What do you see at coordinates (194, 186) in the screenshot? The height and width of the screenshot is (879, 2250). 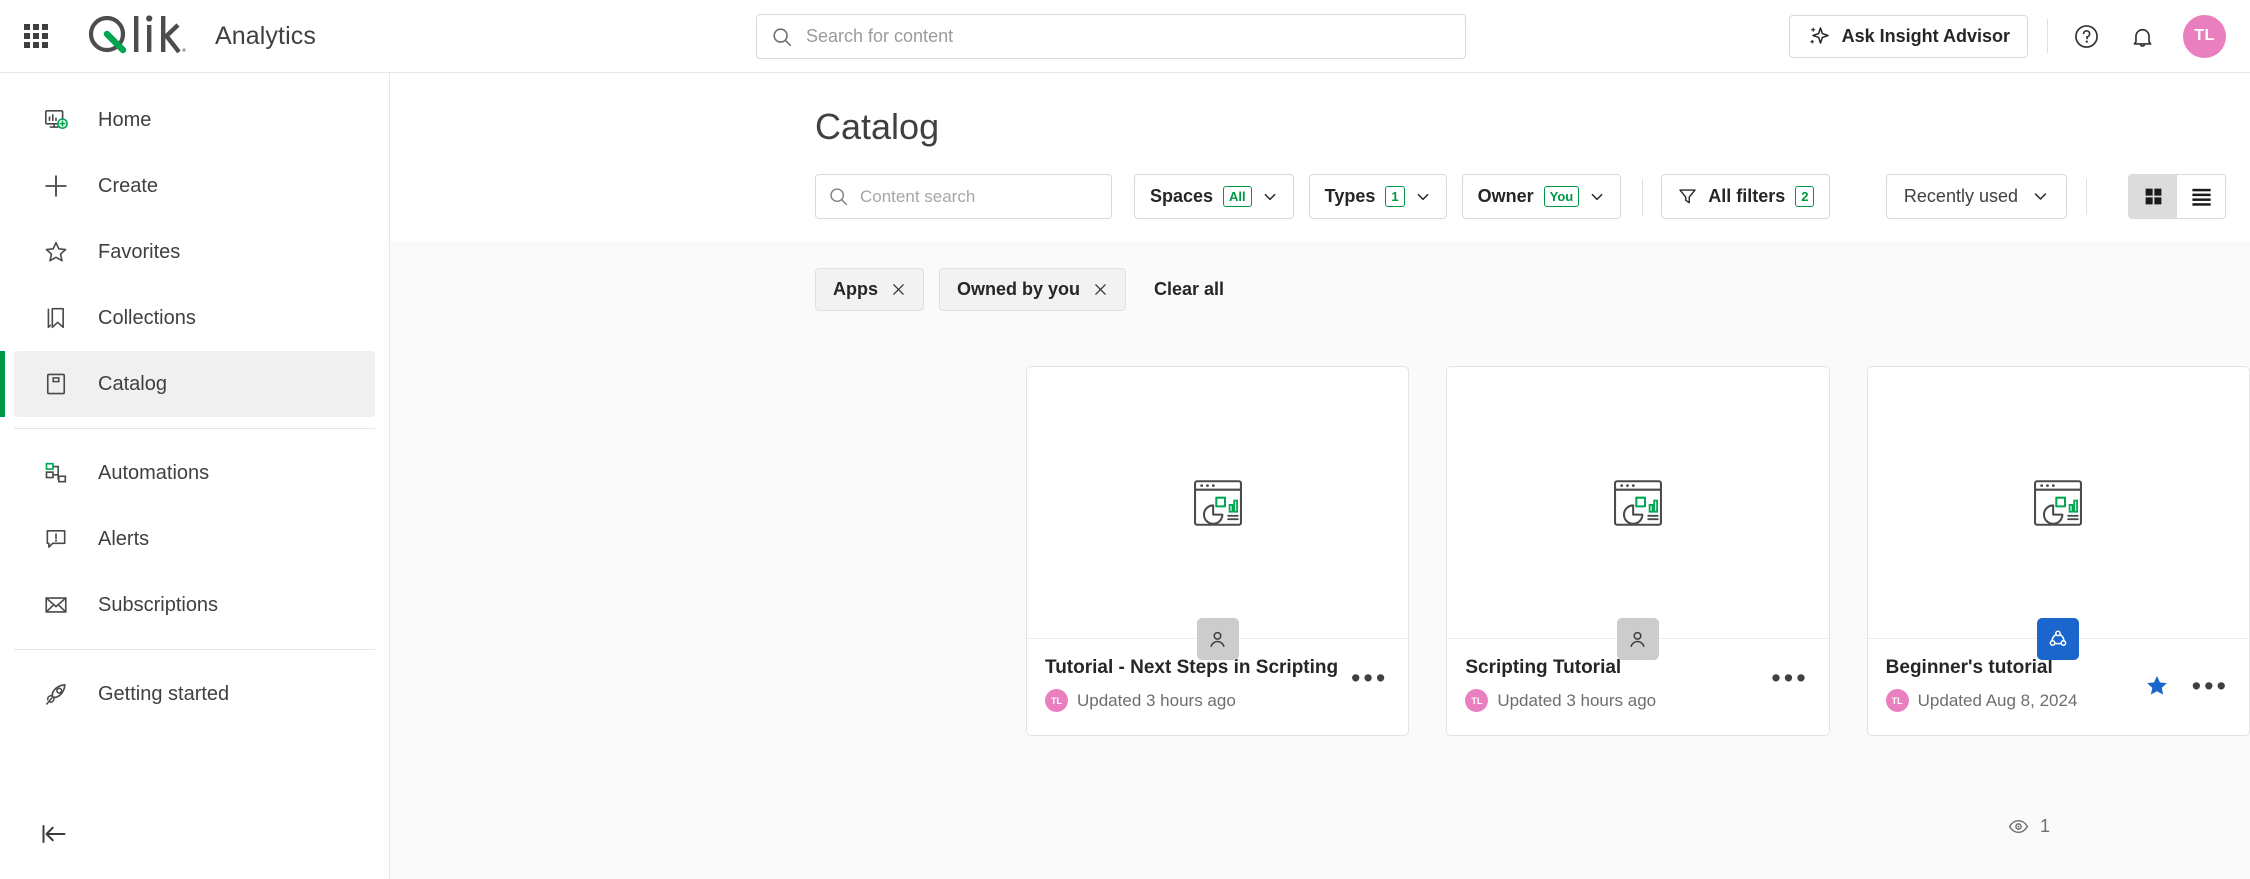 I see `sidebar-item-create: Create` at bounding box center [194, 186].